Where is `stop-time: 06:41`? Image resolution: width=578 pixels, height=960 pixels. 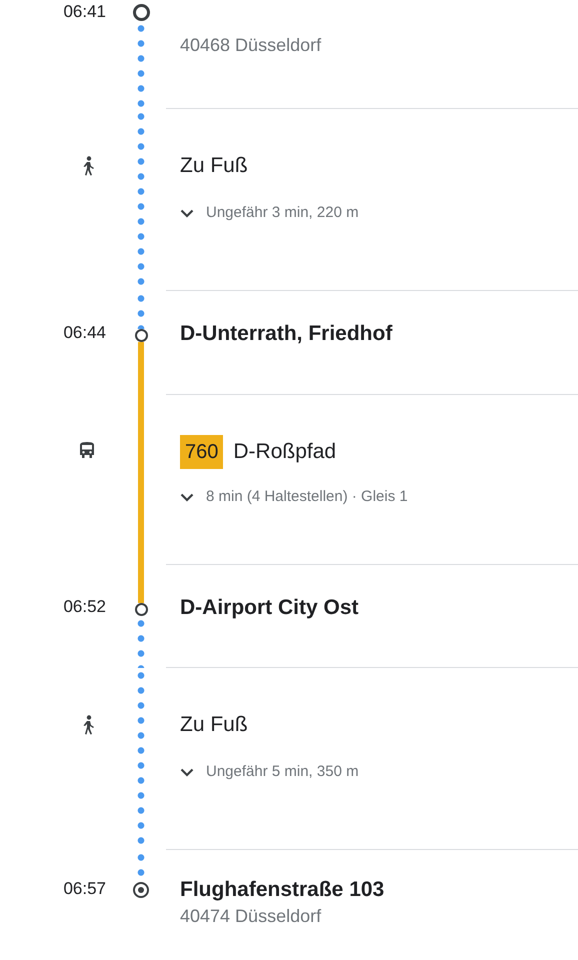
stop-time: 06:41 is located at coordinates (84, 12).